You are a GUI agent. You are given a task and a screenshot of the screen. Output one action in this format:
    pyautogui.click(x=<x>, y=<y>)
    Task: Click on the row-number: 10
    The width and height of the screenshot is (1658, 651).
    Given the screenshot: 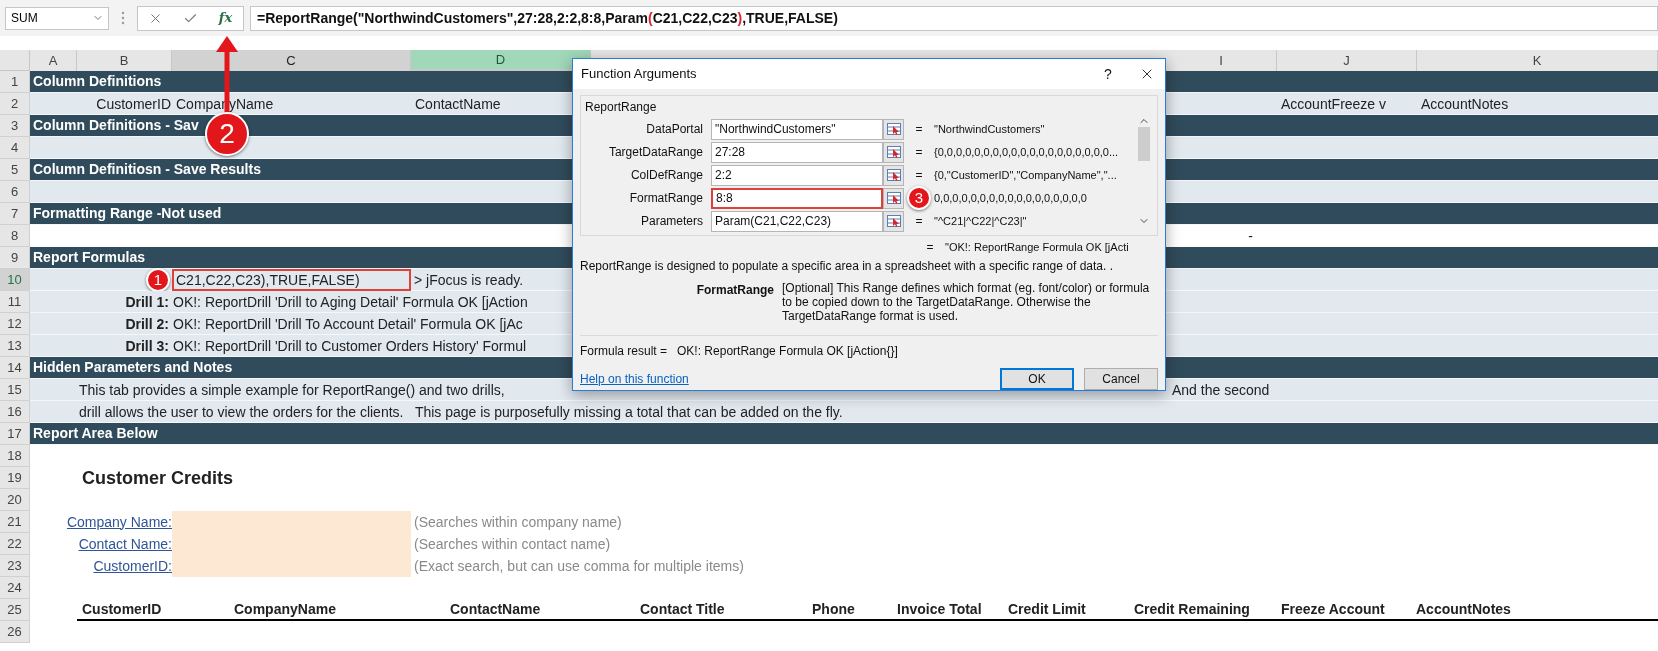 What is the action you would take?
    pyautogui.click(x=15, y=280)
    